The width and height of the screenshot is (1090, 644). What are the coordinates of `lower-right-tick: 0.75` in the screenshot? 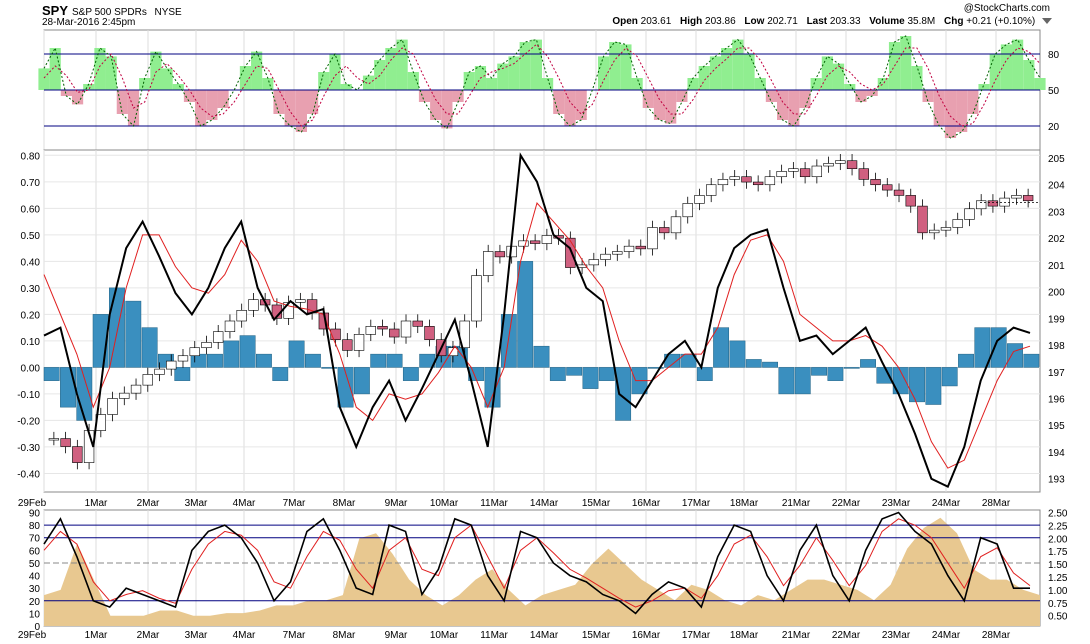 It's located at (1058, 604).